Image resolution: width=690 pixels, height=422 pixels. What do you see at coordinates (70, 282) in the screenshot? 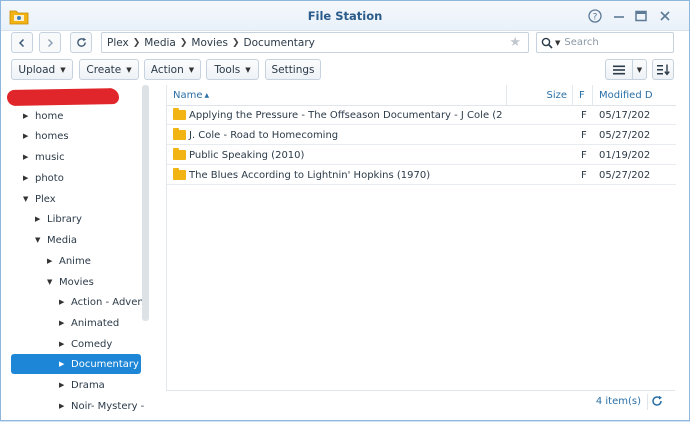
I see `tree-item-movies: ▼ Movies` at bounding box center [70, 282].